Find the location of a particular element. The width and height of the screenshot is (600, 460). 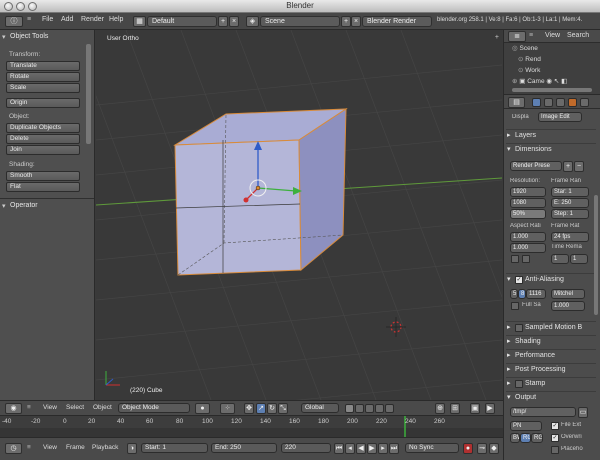

aa-filter-dropdown: Mitchel is located at coordinates (568, 294).